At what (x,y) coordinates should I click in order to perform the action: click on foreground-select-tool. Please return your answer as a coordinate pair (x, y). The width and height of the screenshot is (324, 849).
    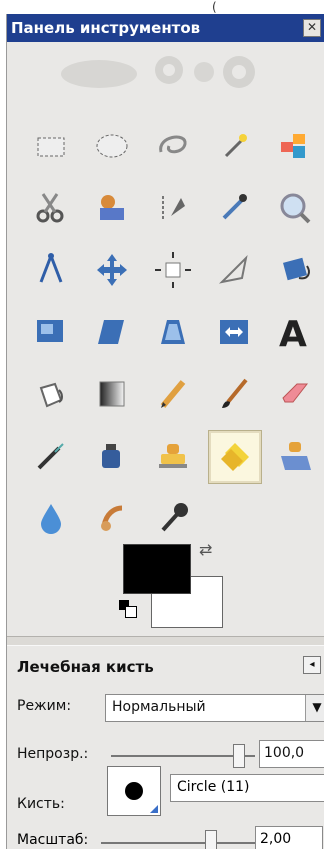
    Looking at the image, I should click on (112, 208).